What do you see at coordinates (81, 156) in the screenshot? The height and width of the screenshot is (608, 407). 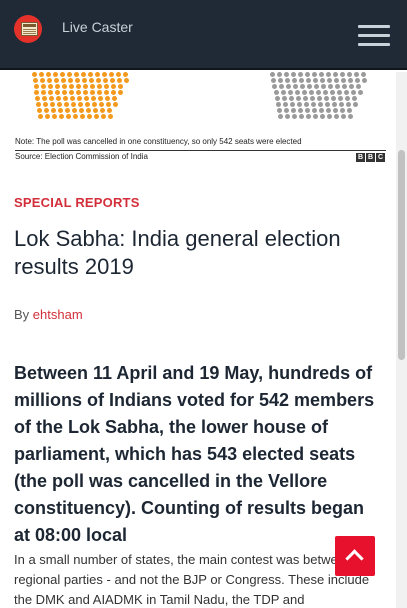 I see `infographic-source: Source: Election Commission of India` at bounding box center [81, 156].